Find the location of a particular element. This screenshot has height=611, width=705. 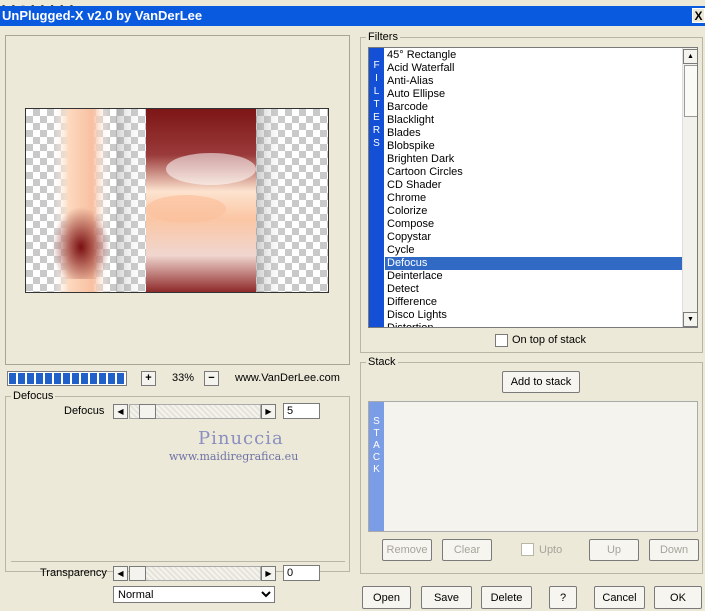

filter-list-item: Brighten Dark is located at coordinates (533, 159).